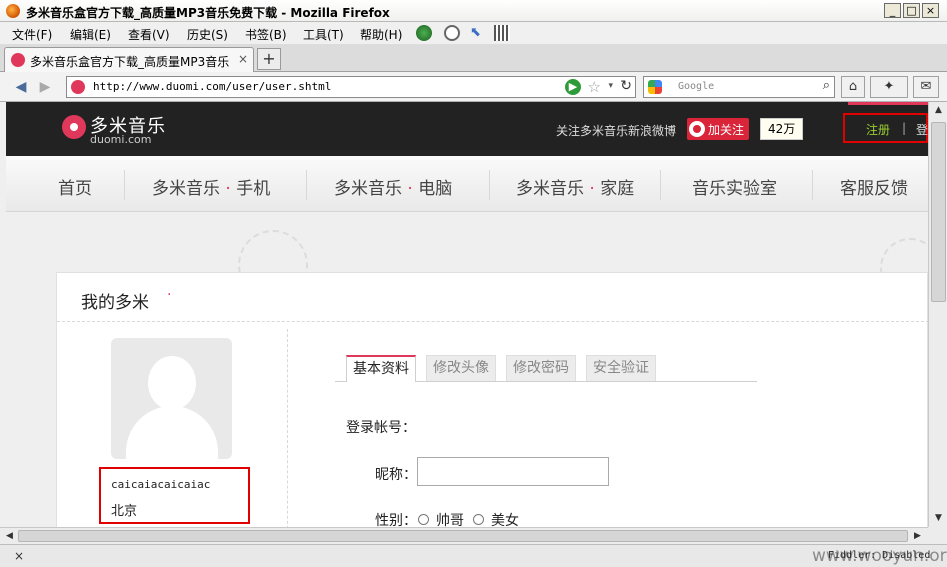 Image resolution: width=947 pixels, height=567 pixels. Describe the element at coordinates (473, 58) in the screenshot. I see `tab-bar: 多米音乐盒官方下载_高质量MP3音乐免… × +` at that location.